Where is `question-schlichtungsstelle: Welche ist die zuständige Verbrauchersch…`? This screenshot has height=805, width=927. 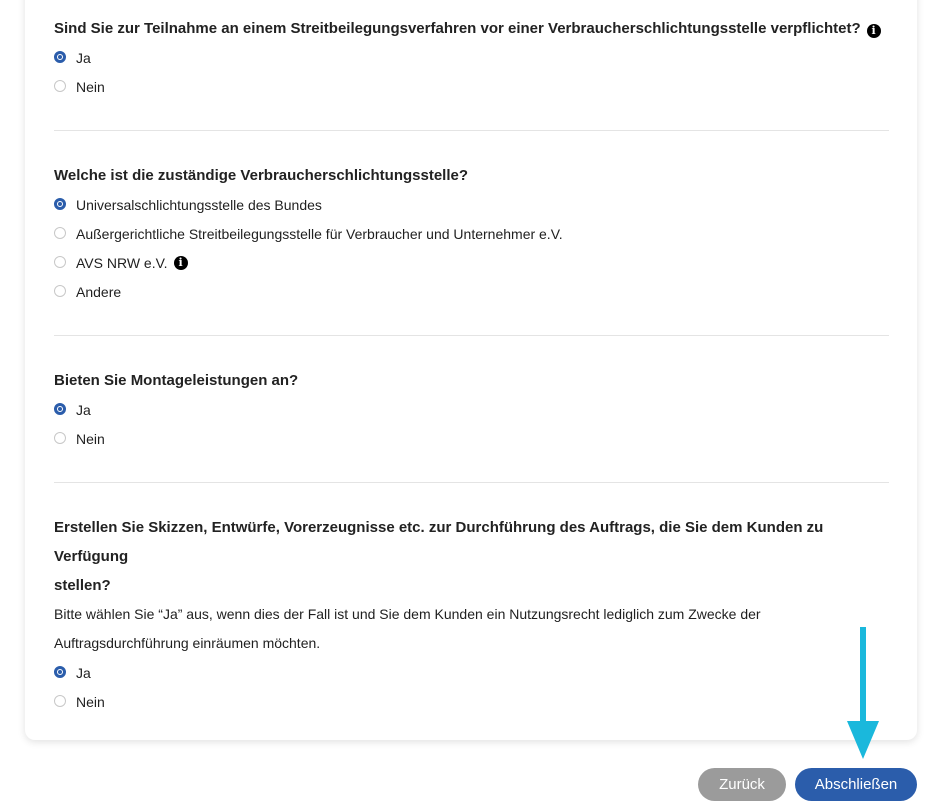 question-schlichtungsstelle: Welche ist die zuständige Verbrauchersch… is located at coordinates (261, 175).